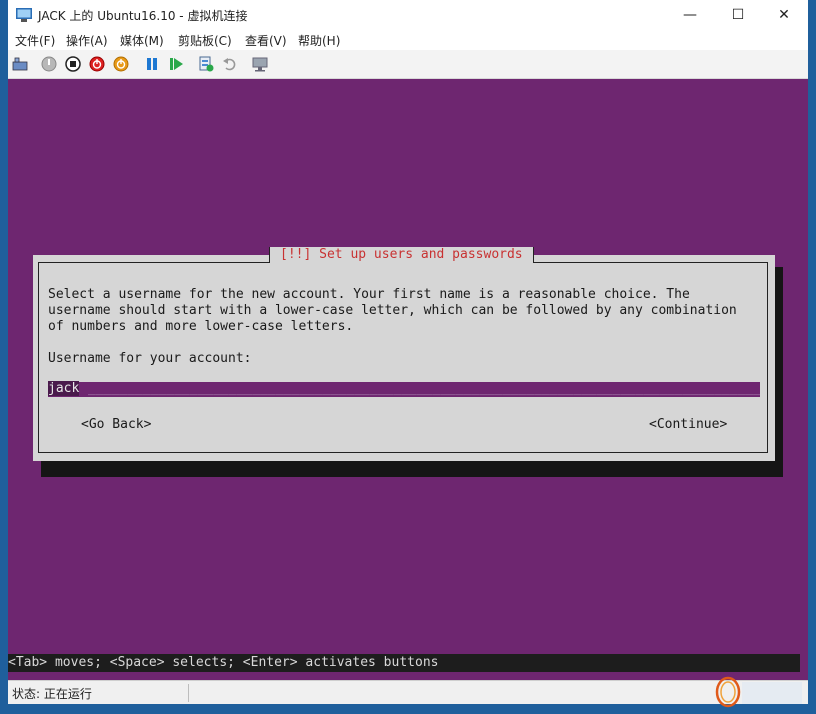  What do you see at coordinates (35, 40) in the screenshot?
I see `menu-file: 文件(F)` at bounding box center [35, 40].